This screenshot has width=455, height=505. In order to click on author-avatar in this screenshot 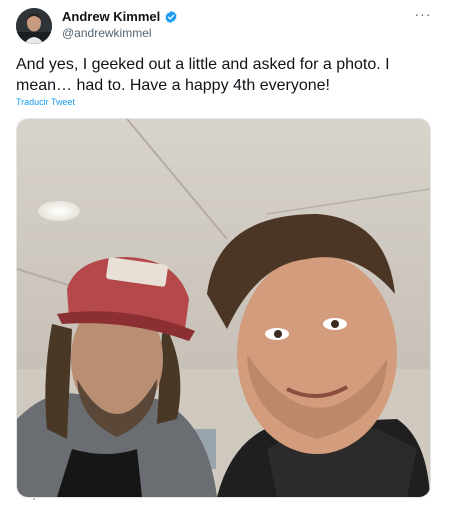, I will do `click(34, 26)`.